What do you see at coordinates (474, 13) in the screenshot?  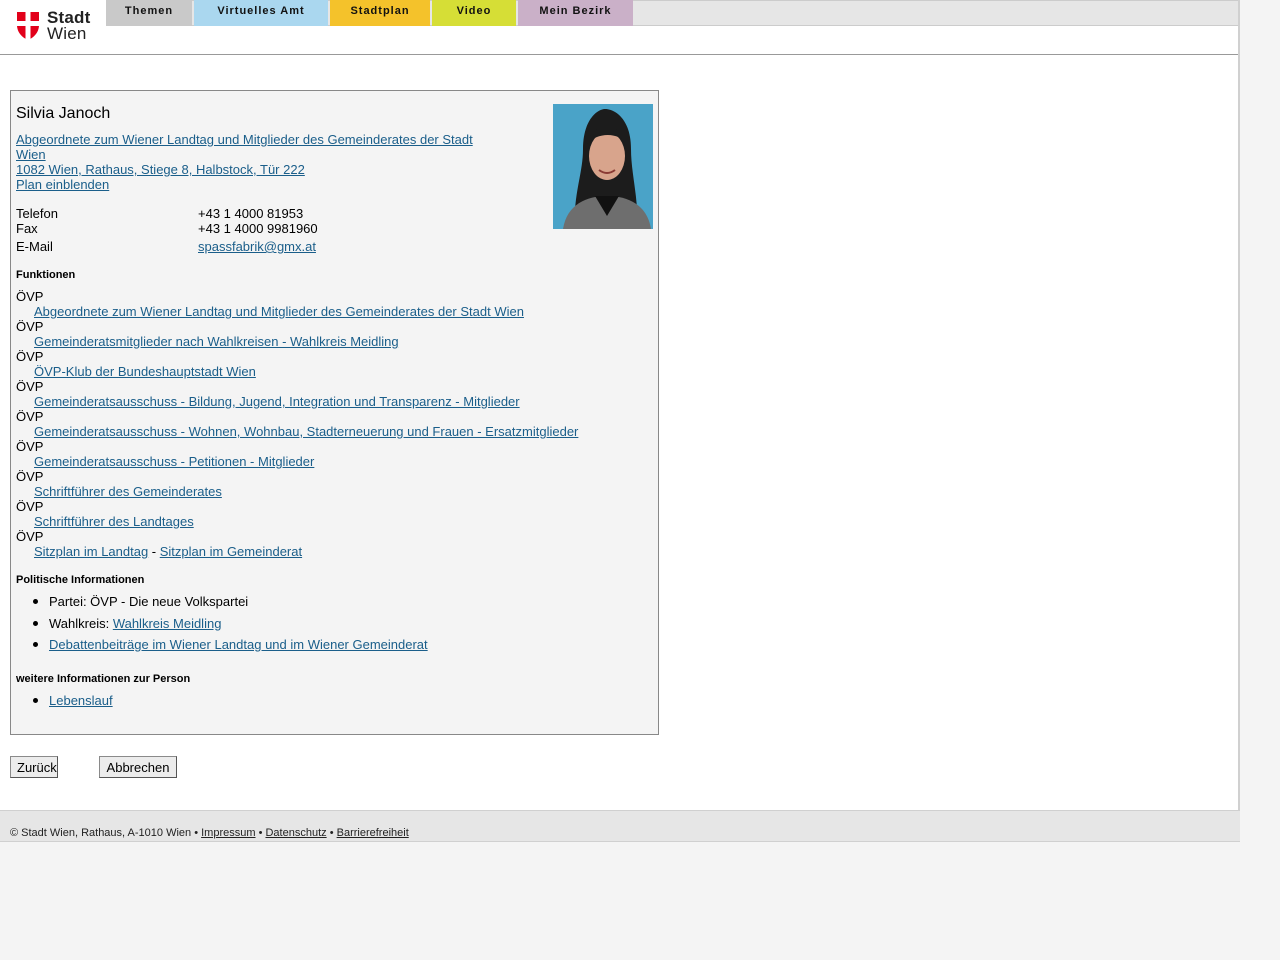 I see `nav-tab-video: Video` at bounding box center [474, 13].